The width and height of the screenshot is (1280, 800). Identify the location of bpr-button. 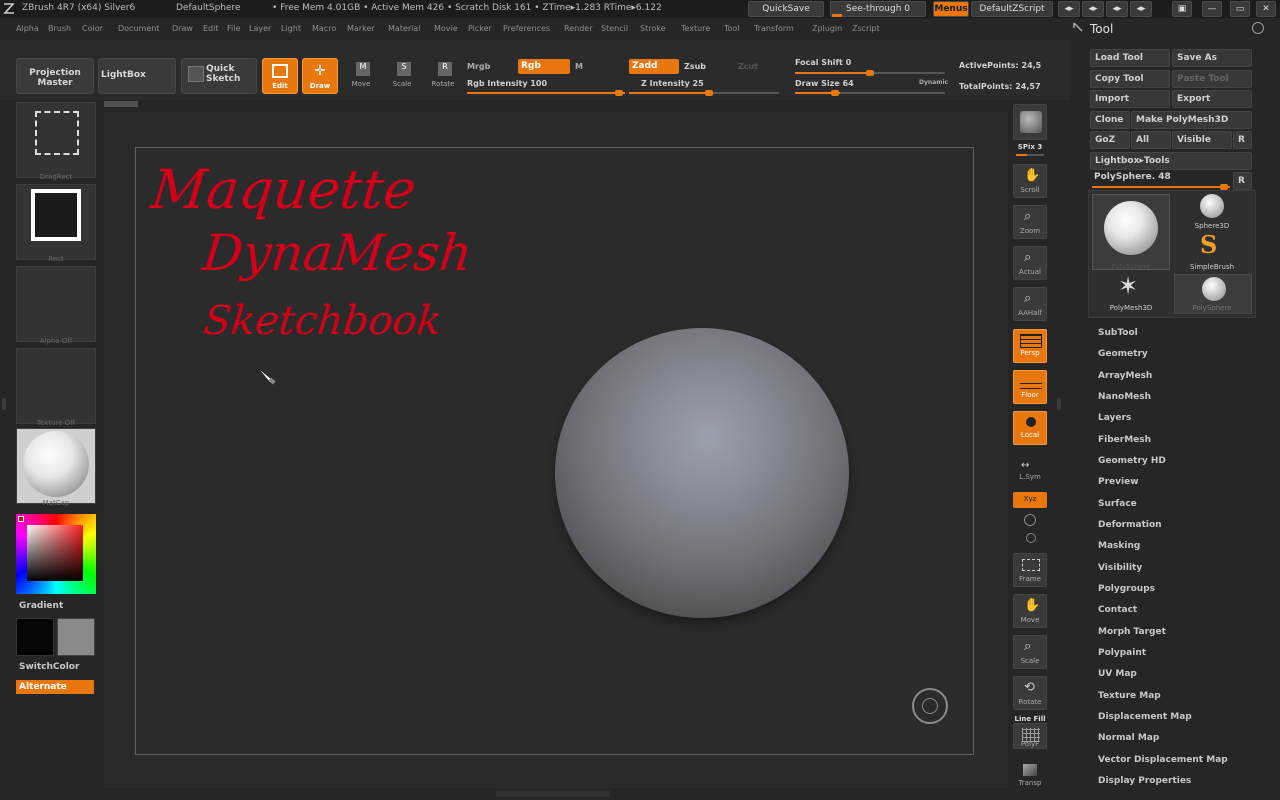
(1030, 122).